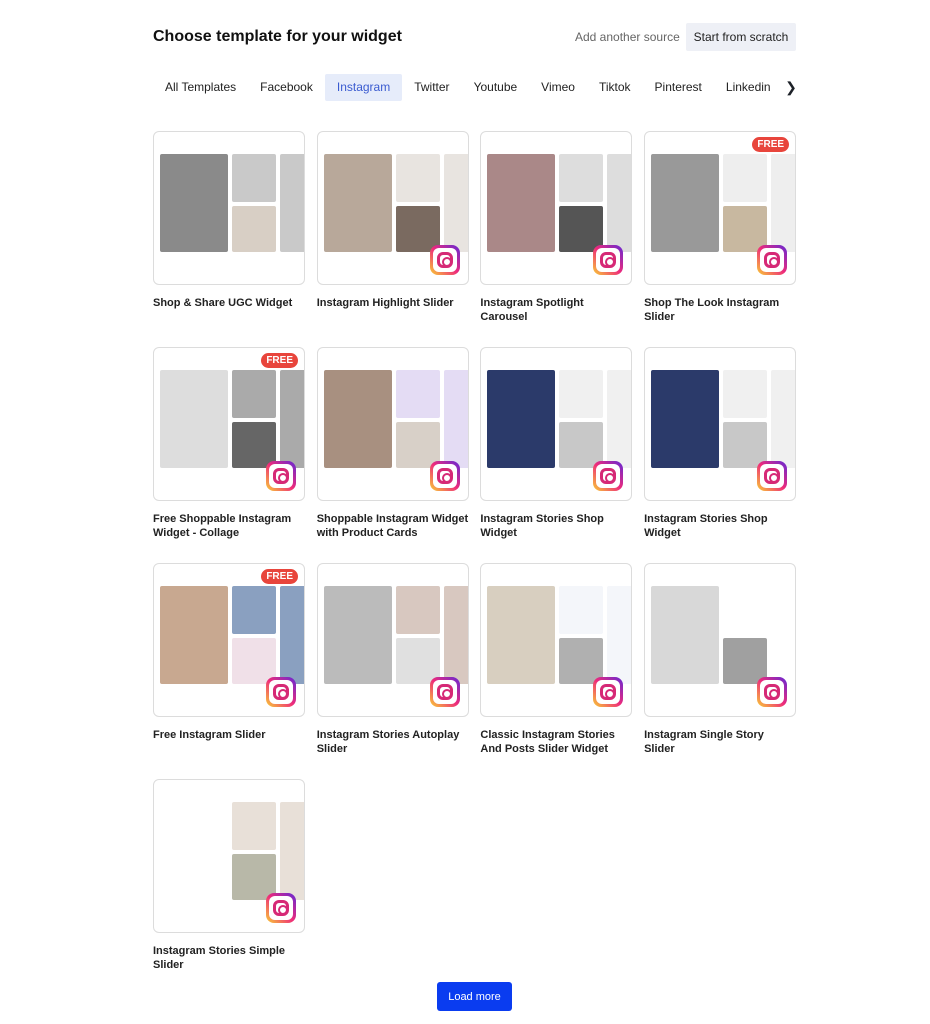 The height and width of the screenshot is (1024, 930). I want to click on template-title: Instagram Stories Autoplay Slider, so click(388, 742).